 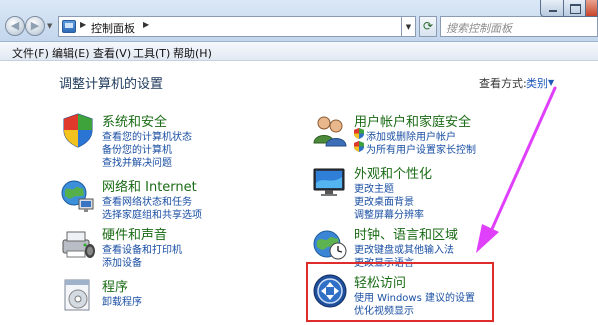 What do you see at coordinates (230, 26) in the screenshot?
I see `address-field: ▶ 控制面板 ▶` at bounding box center [230, 26].